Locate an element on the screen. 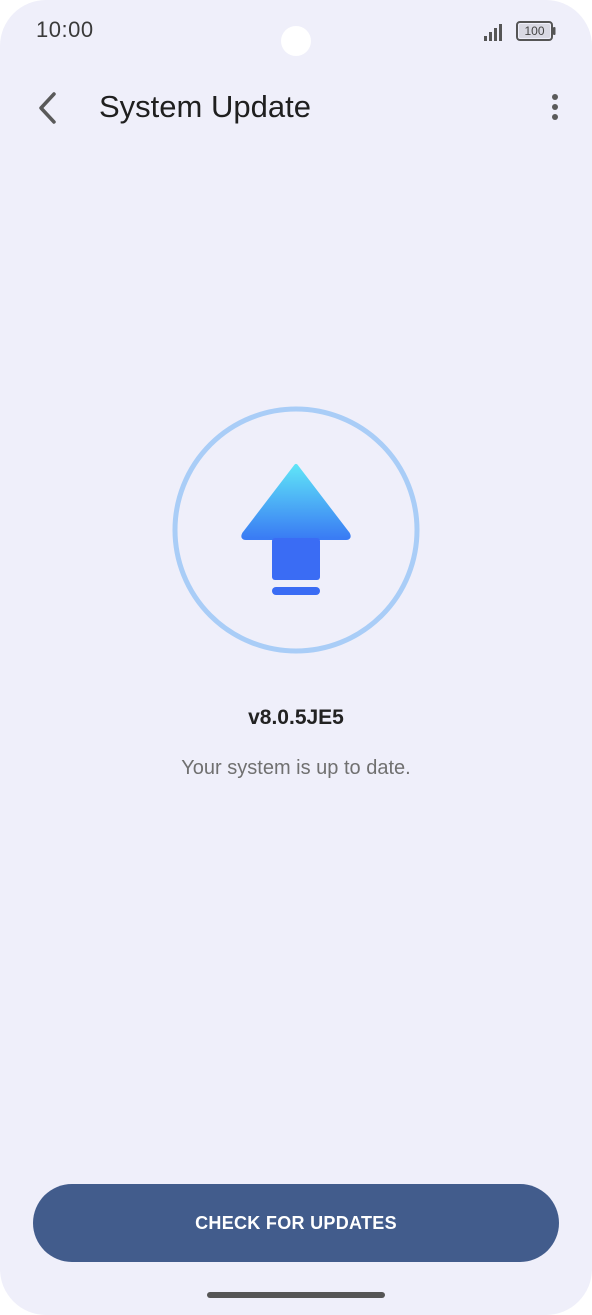 This screenshot has width=592, height=1315. version-text: v8.0.5JE5 is located at coordinates (296, 717).